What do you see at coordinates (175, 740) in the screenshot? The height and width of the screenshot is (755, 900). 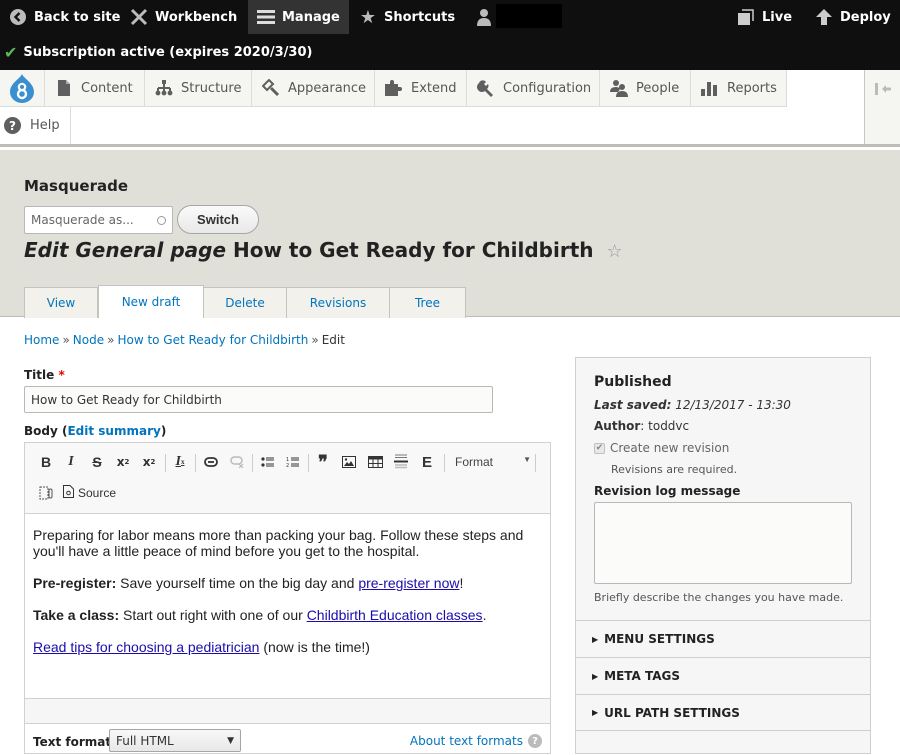 I see `text-format-select: Full HTML ▼` at bounding box center [175, 740].